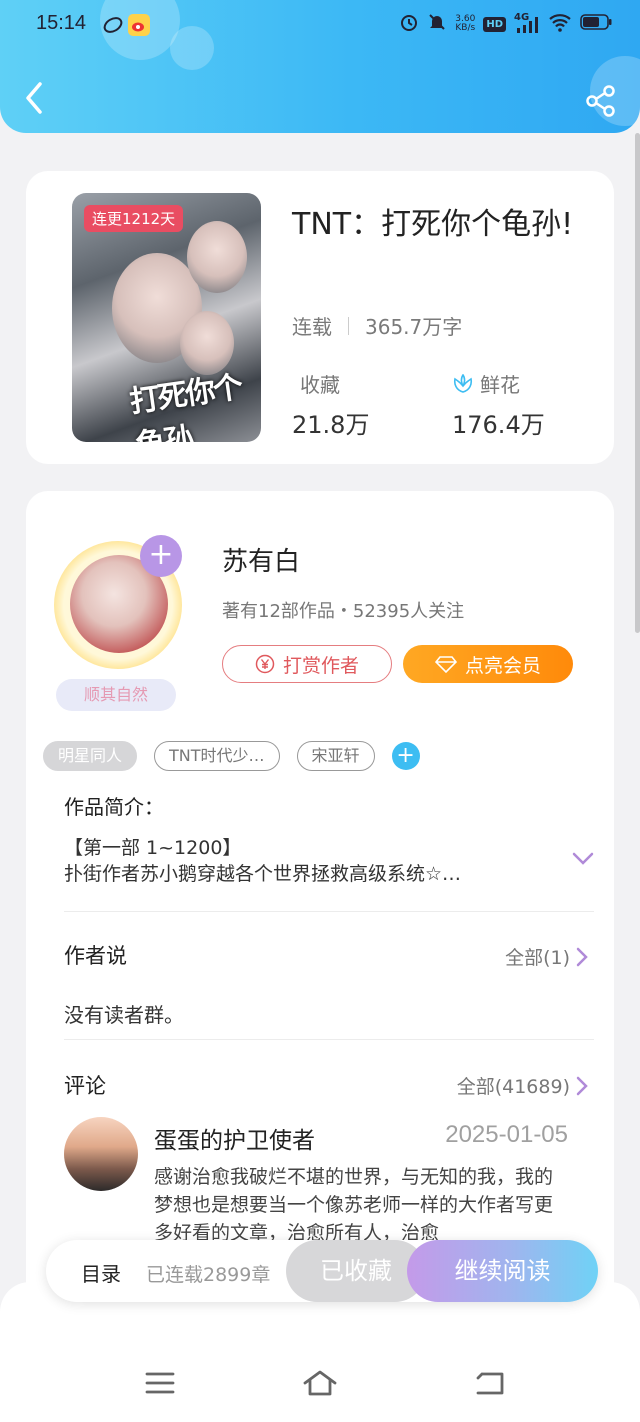 This screenshot has height=1422, width=640. What do you see at coordinates (61, 23) in the screenshot?
I see `status-time: 15:14` at bounding box center [61, 23].